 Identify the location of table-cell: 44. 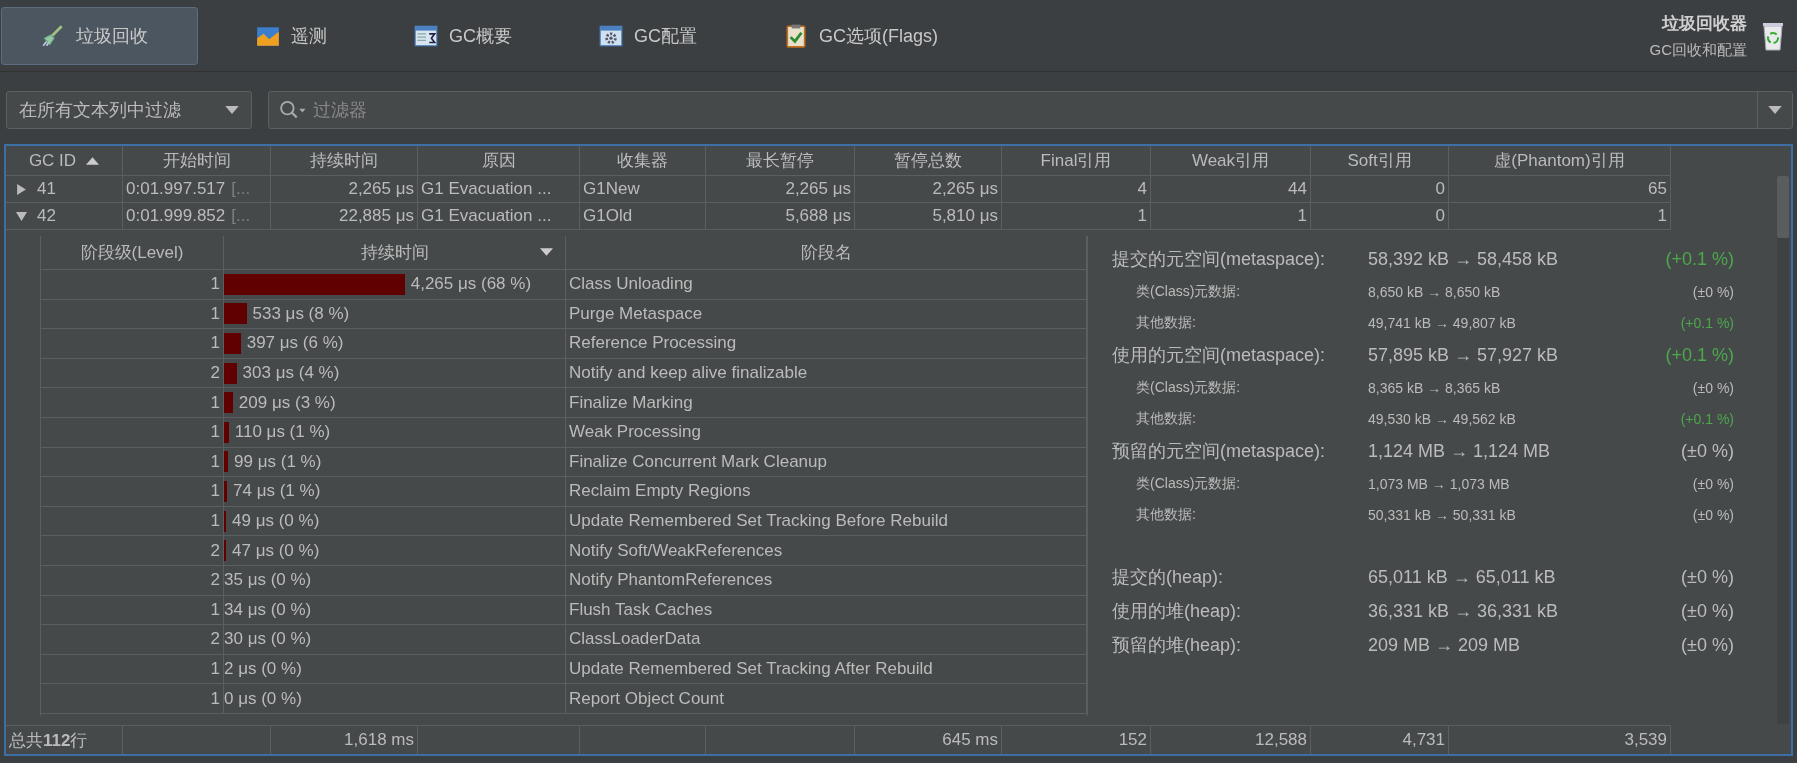
(1297, 189).